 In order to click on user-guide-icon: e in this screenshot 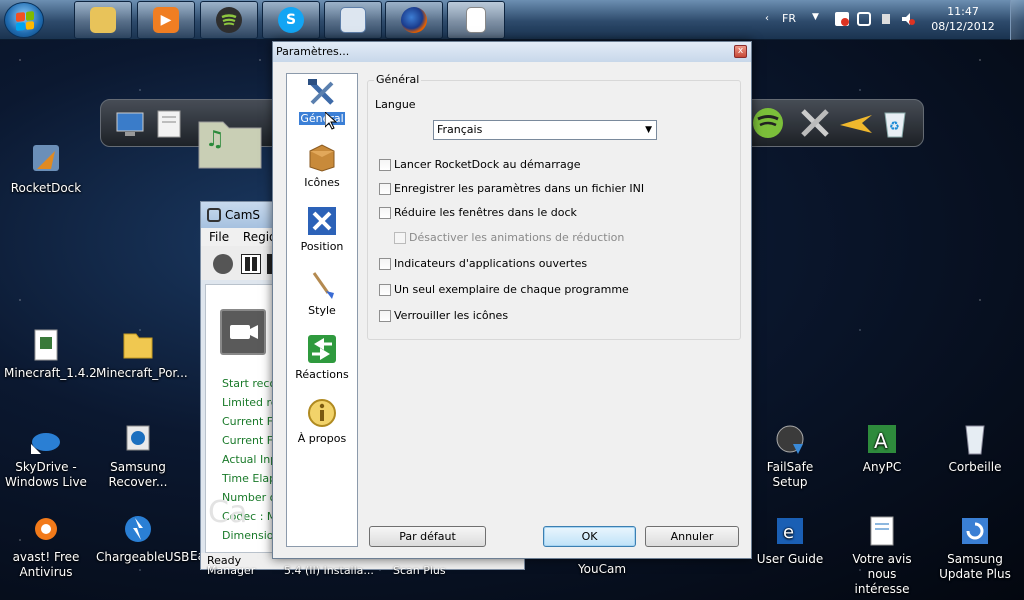, I will do `click(790, 531)`.